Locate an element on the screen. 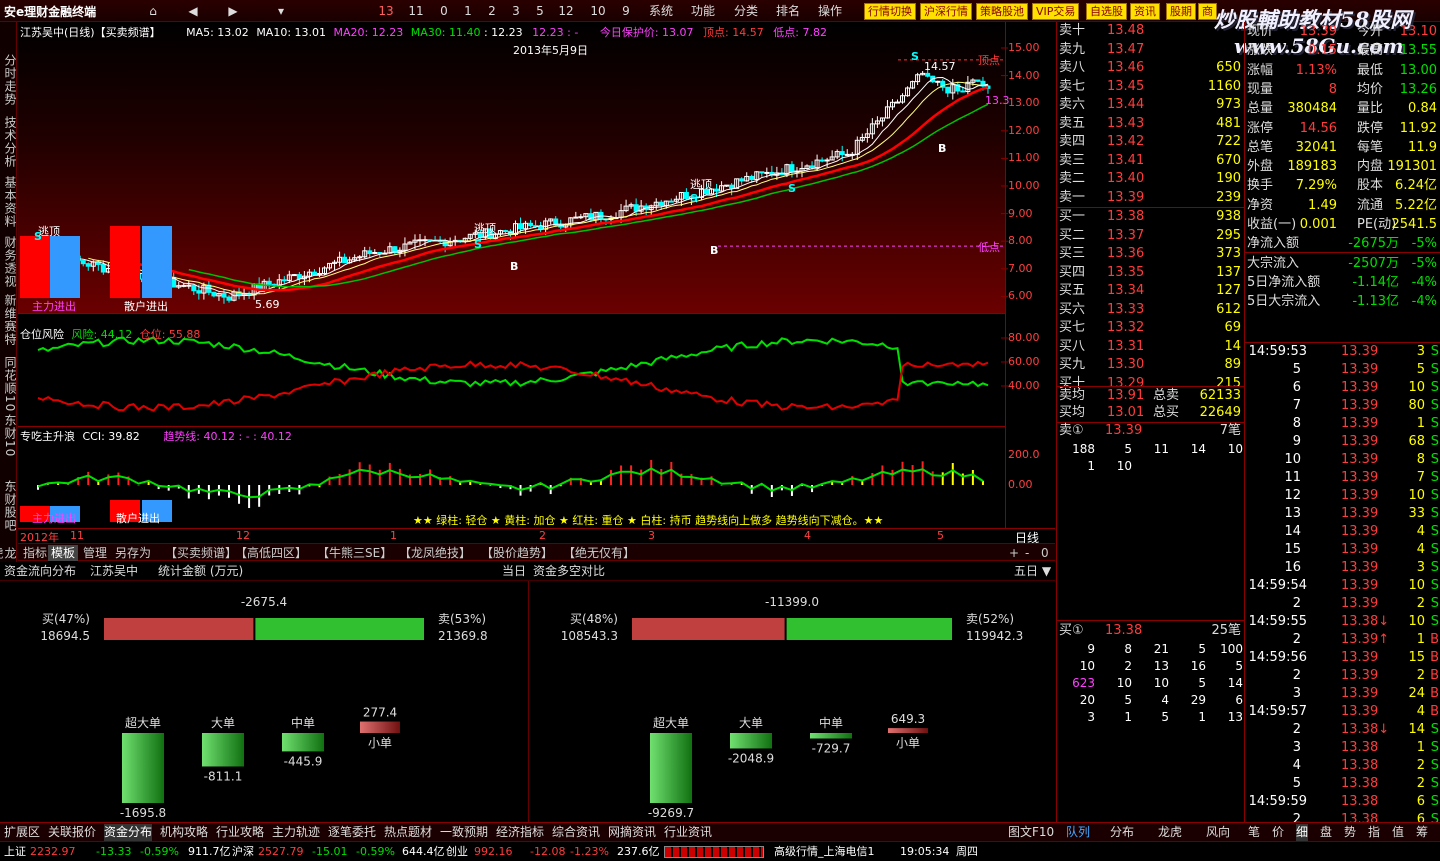  left-tab-6: 东财10 is located at coordinates (9, 435).